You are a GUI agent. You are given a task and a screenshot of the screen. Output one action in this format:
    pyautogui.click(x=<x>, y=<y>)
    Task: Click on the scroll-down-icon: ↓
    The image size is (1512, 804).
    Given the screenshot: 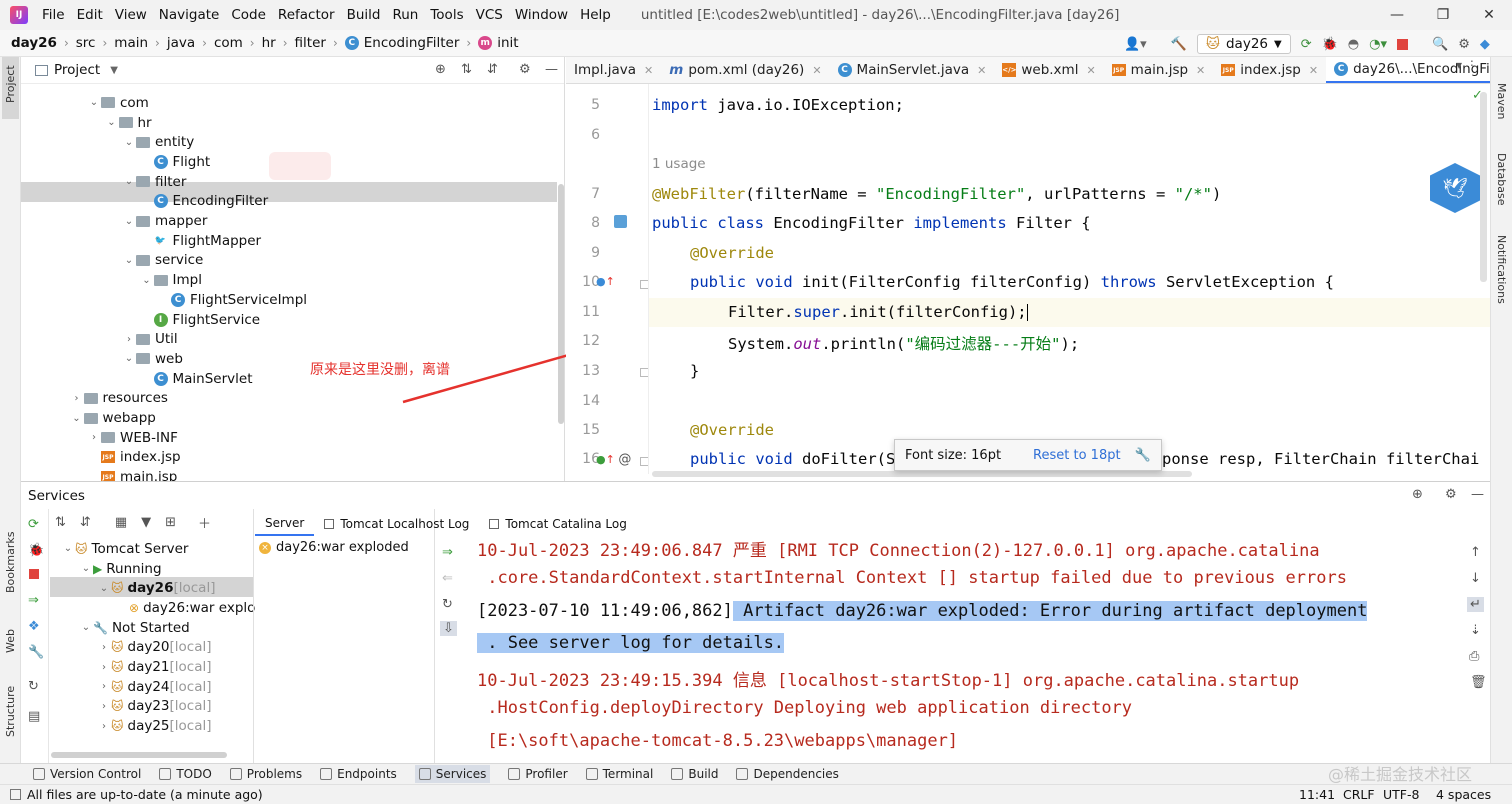 What is the action you would take?
    pyautogui.click(x=1475, y=578)
    